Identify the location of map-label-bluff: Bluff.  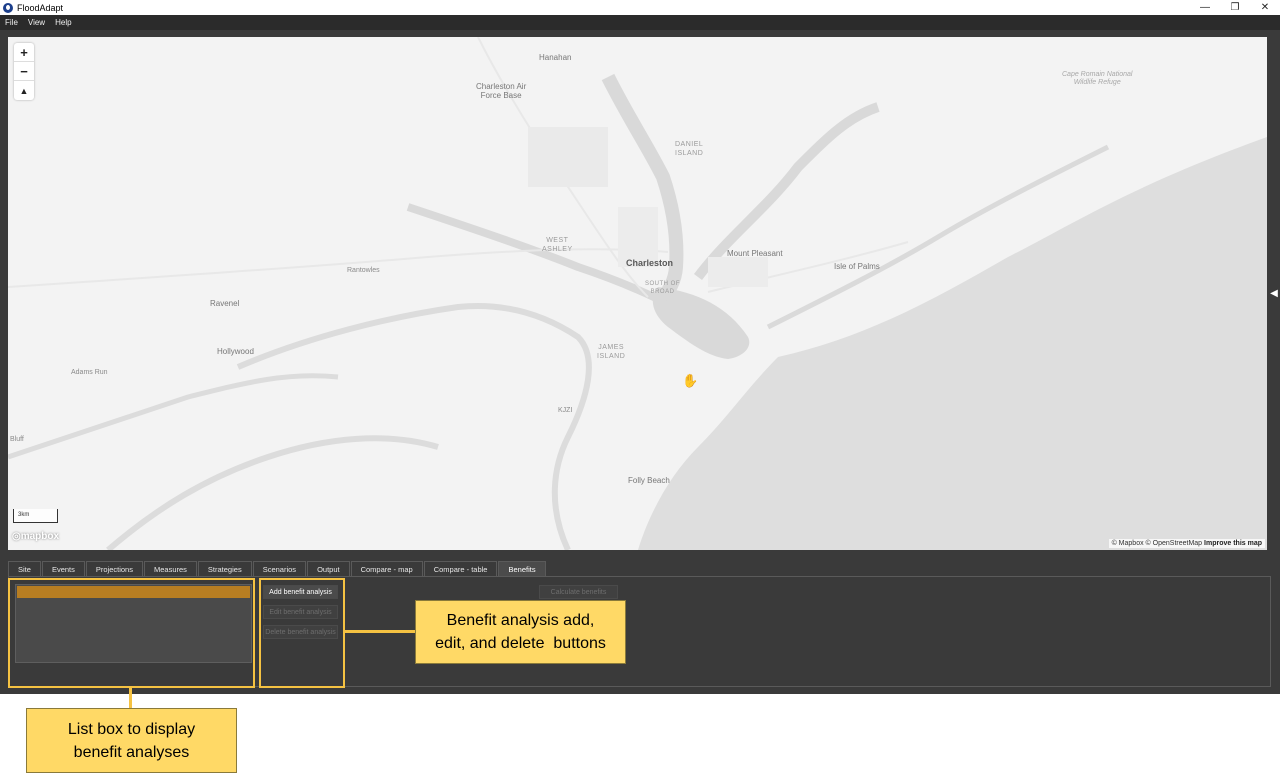
(17, 439).